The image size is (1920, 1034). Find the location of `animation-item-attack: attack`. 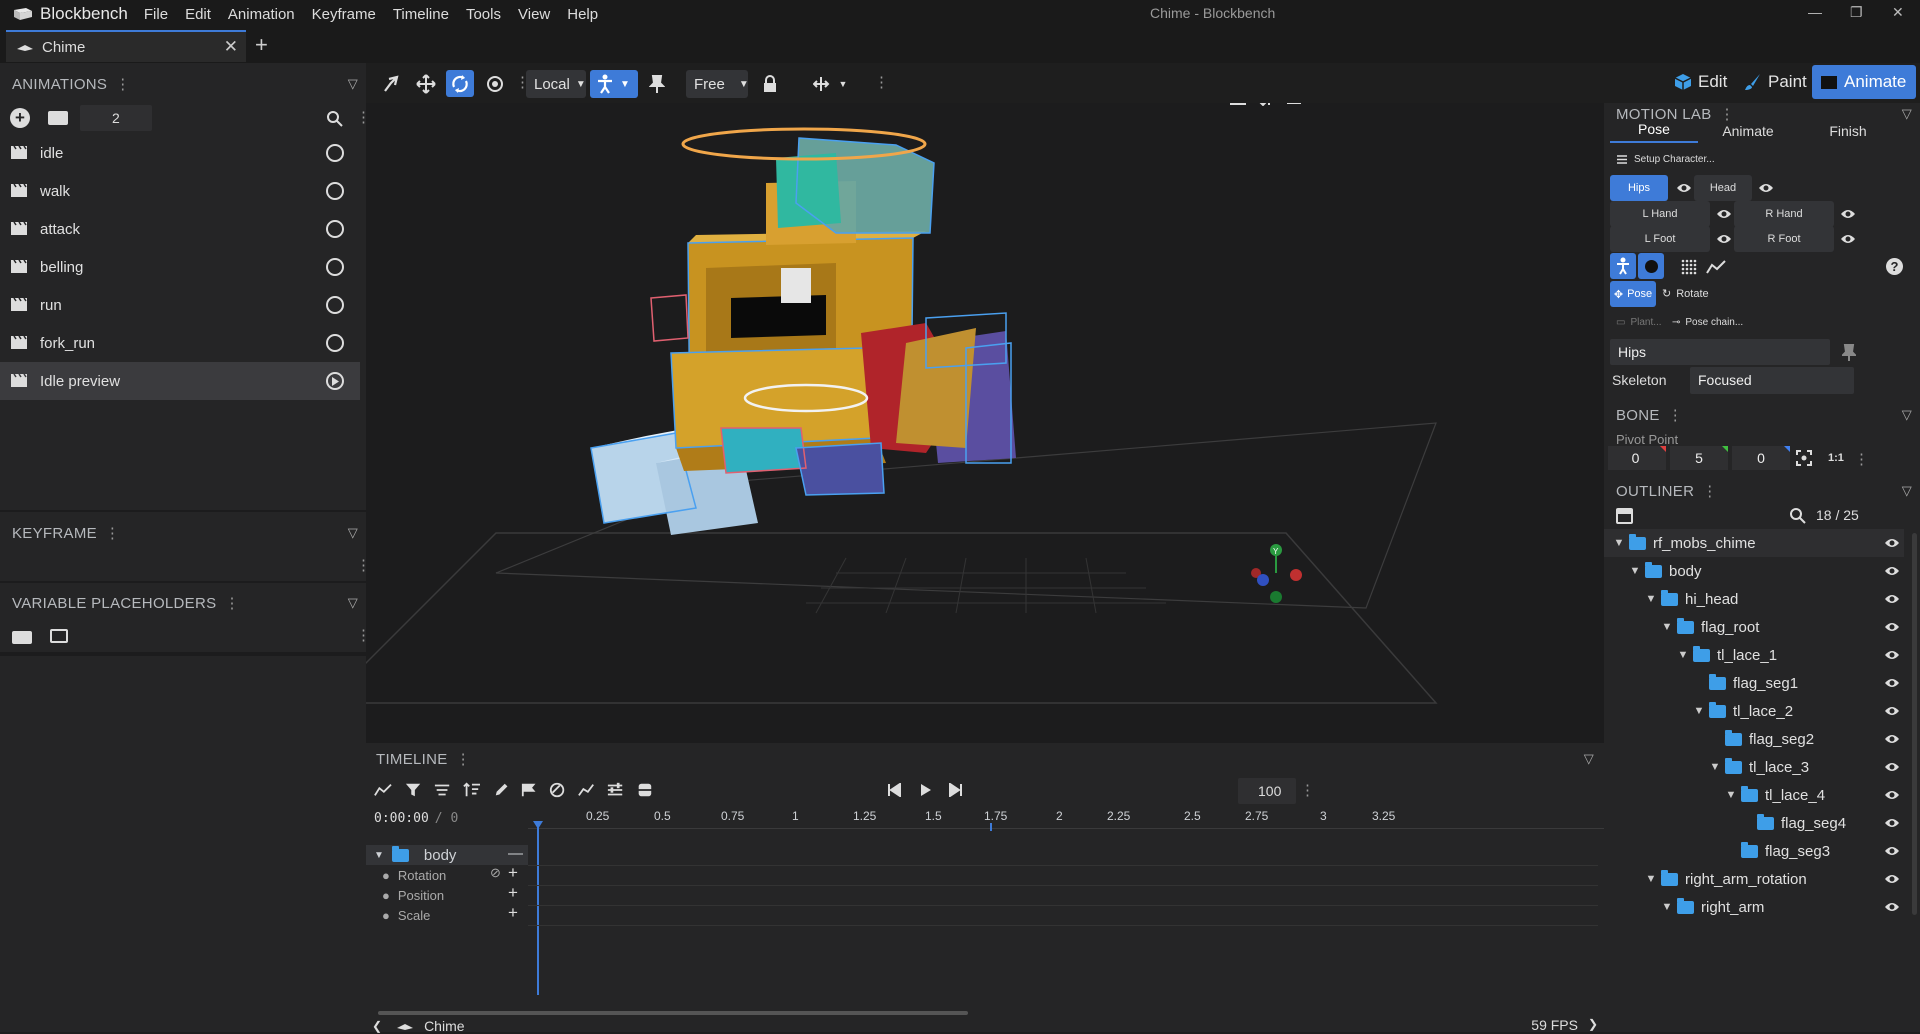

animation-item-attack: attack is located at coordinates (180, 229).